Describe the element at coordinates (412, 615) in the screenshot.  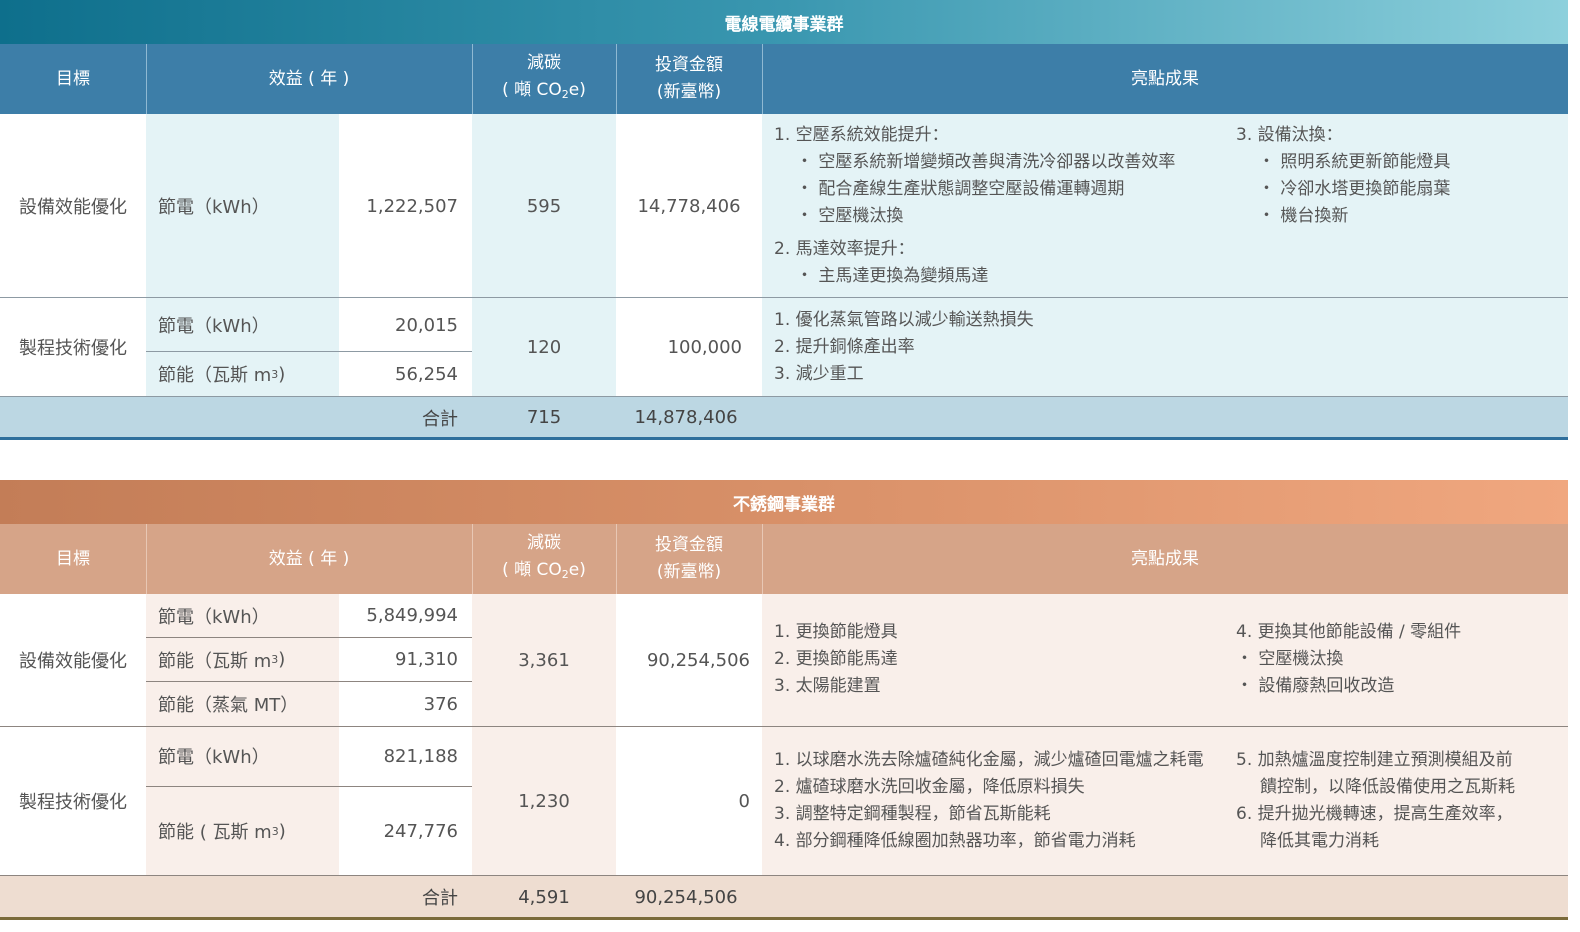
I see `steel-r1-value1: 5,849,994` at that location.